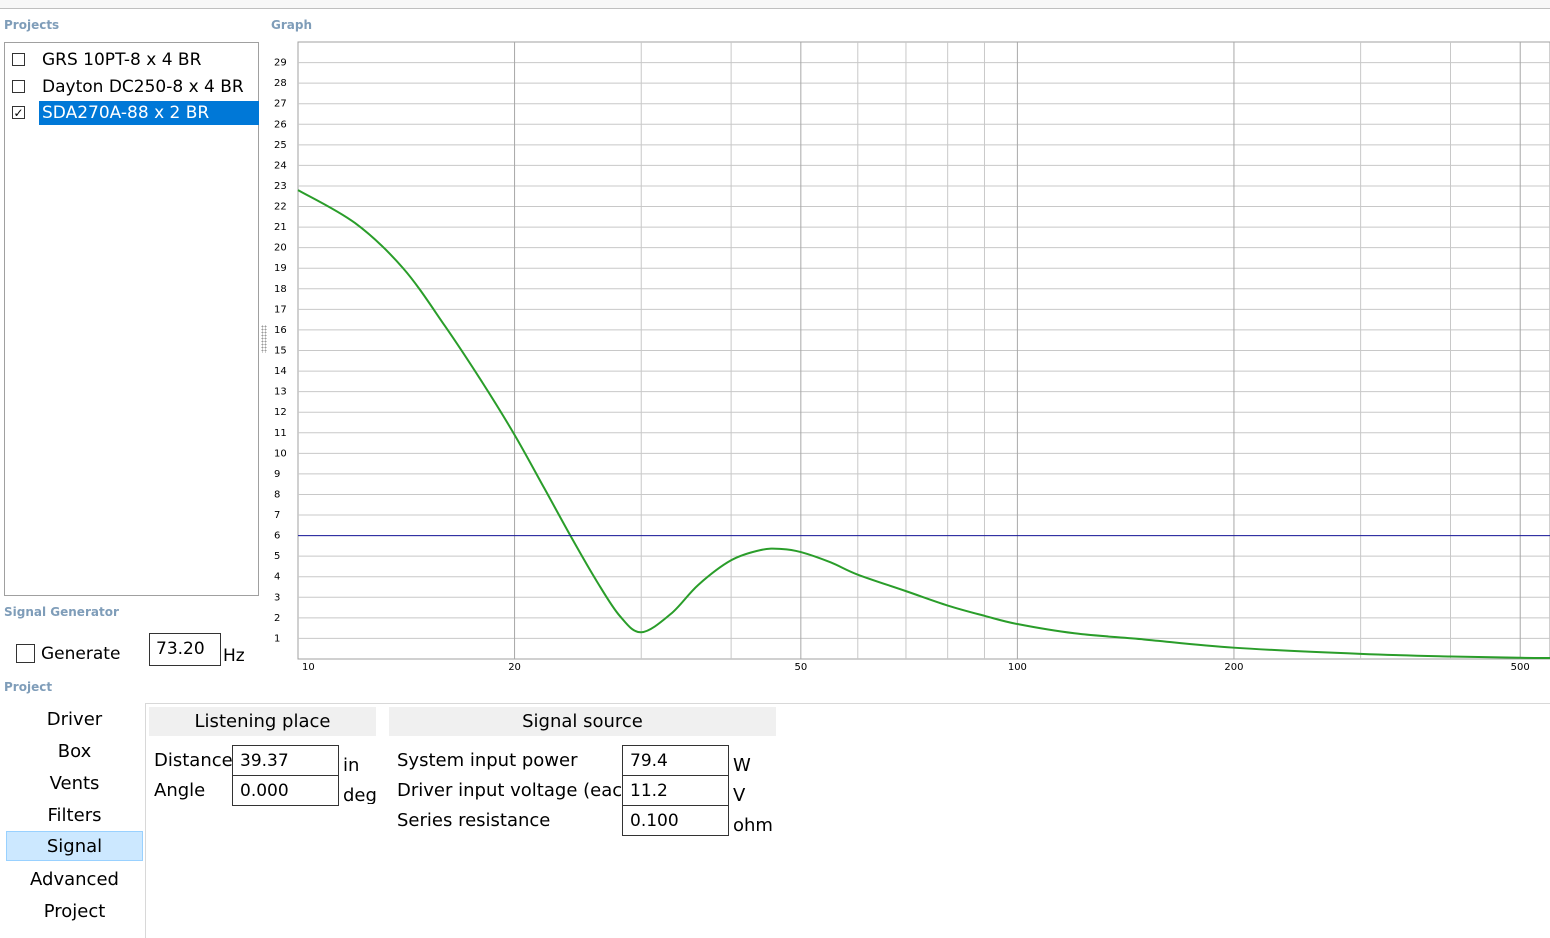 The image size is (1550, 938). Describe the element at coordinates (262, 721) in the screenshot. I see `listening-place-header: Listening place` at that location.